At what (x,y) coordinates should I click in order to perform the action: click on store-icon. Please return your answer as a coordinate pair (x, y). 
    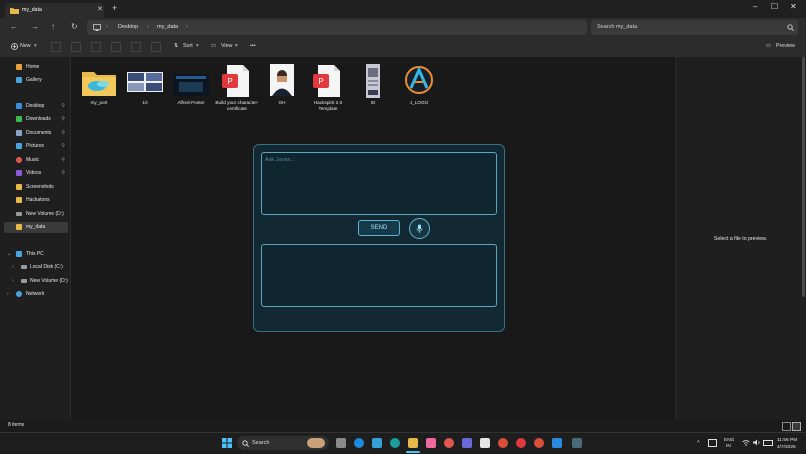
    Looking at the image, I should click on (377, 443).